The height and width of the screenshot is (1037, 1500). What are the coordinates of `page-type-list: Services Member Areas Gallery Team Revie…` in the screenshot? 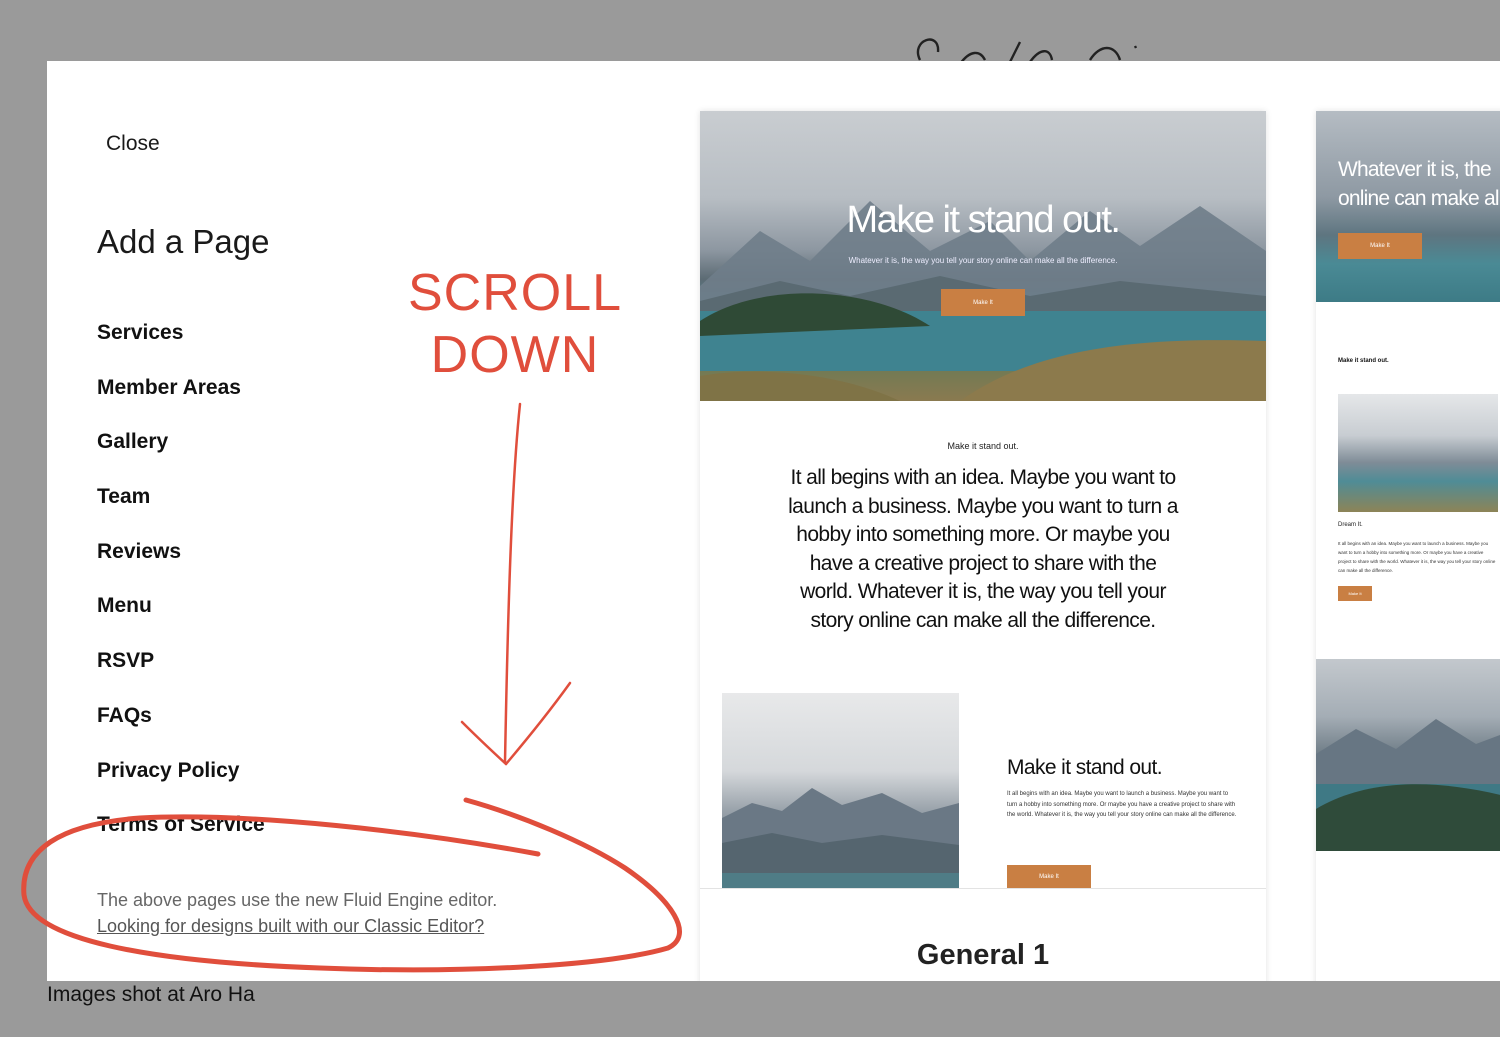 It's located at (181, 592).